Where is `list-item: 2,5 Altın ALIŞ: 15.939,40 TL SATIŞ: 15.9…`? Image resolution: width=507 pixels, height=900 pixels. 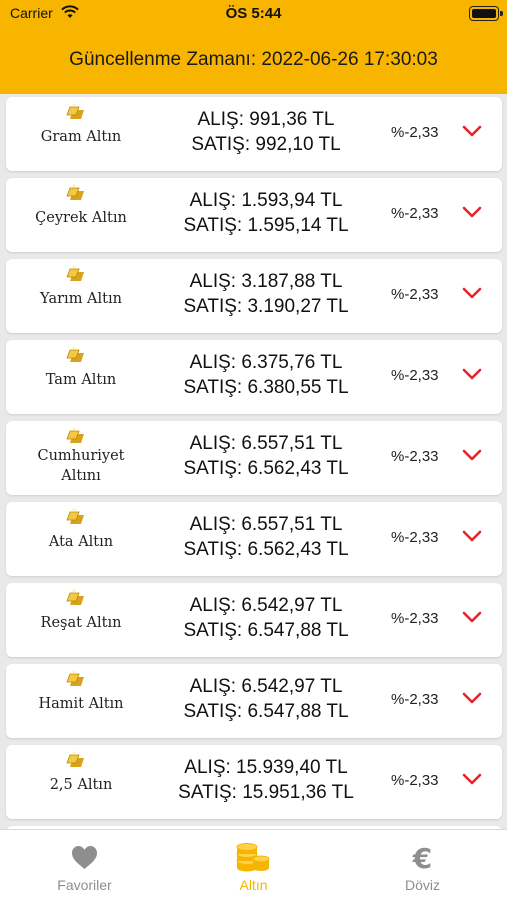
list-item: 2,5 Altın ALIŞ: 15.939,40 TL SATIŞ: 15.9… is located at coordinates (254, 782).